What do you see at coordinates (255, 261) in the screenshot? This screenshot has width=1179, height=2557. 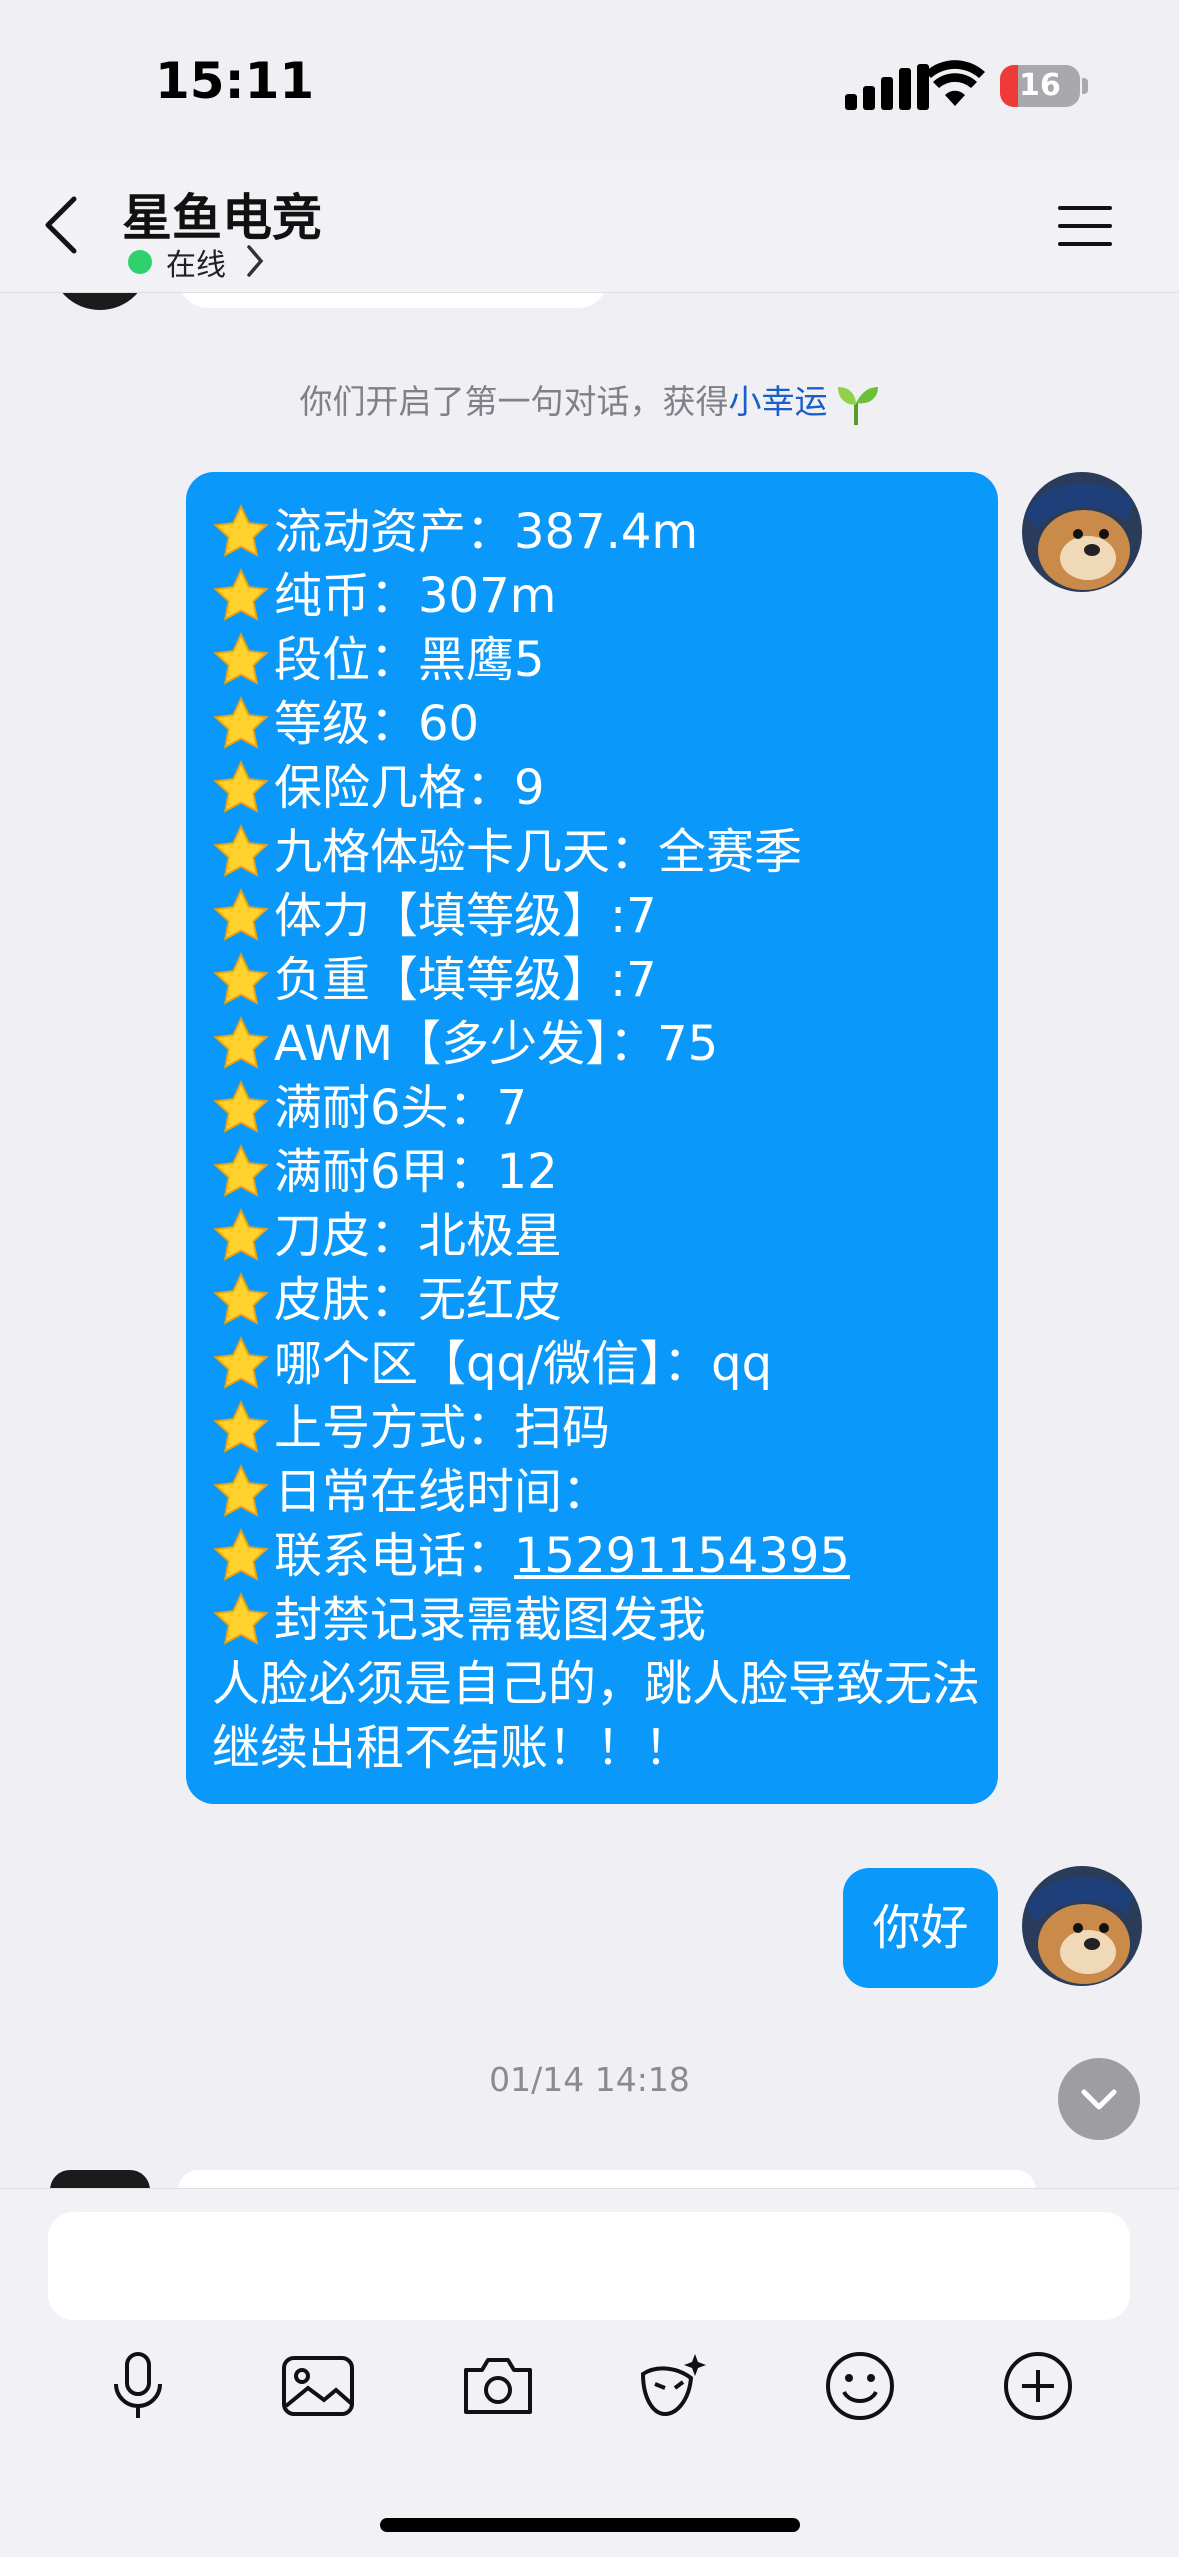 I see `chevron-right-icon` at bounding box center [255, 261].